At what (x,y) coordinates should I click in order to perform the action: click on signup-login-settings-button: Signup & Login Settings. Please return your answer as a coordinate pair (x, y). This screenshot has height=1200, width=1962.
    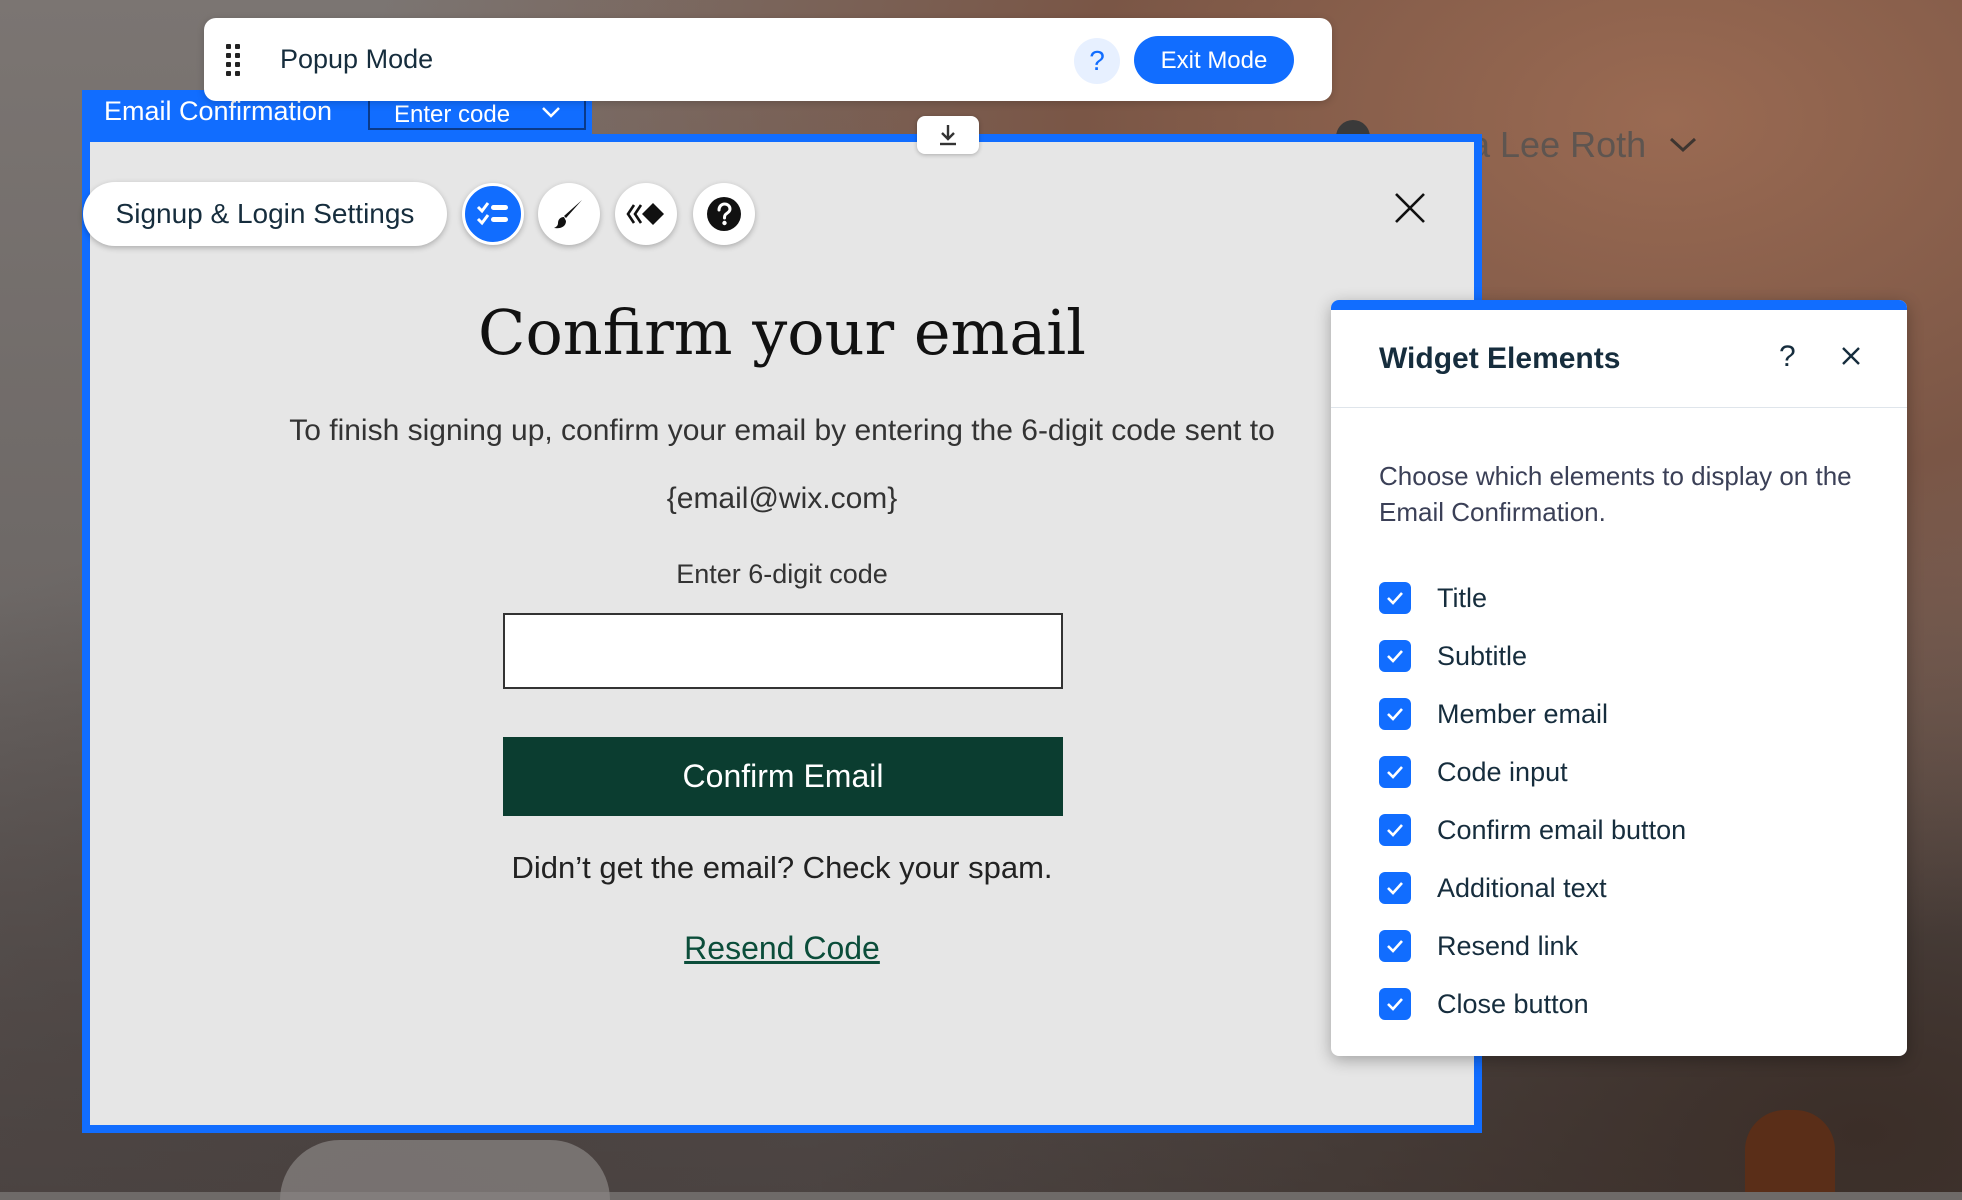
    Looking at the image, I should click on (265, 214).